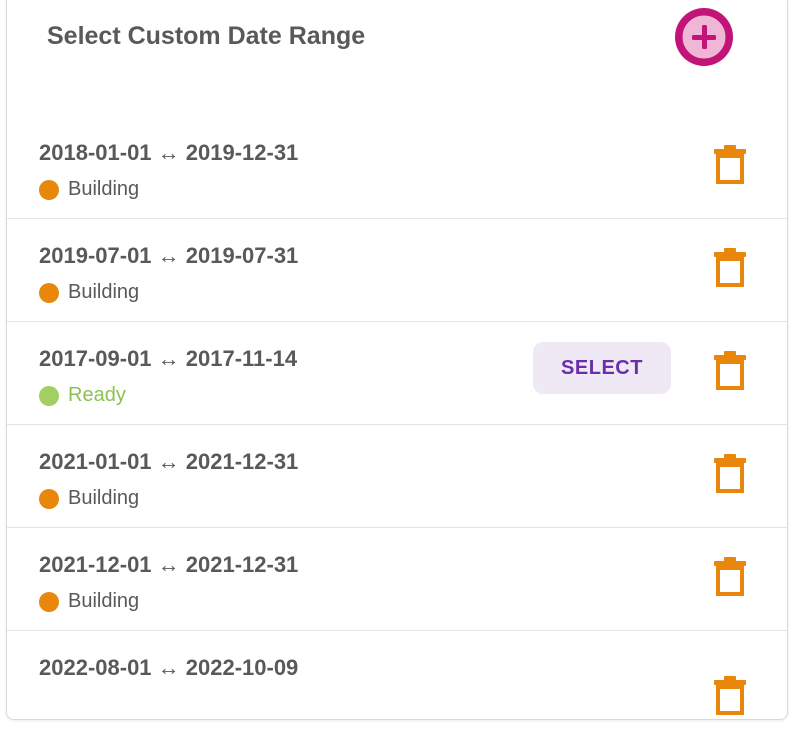  I want to click on status-badge: Ready, so click(82, 395).